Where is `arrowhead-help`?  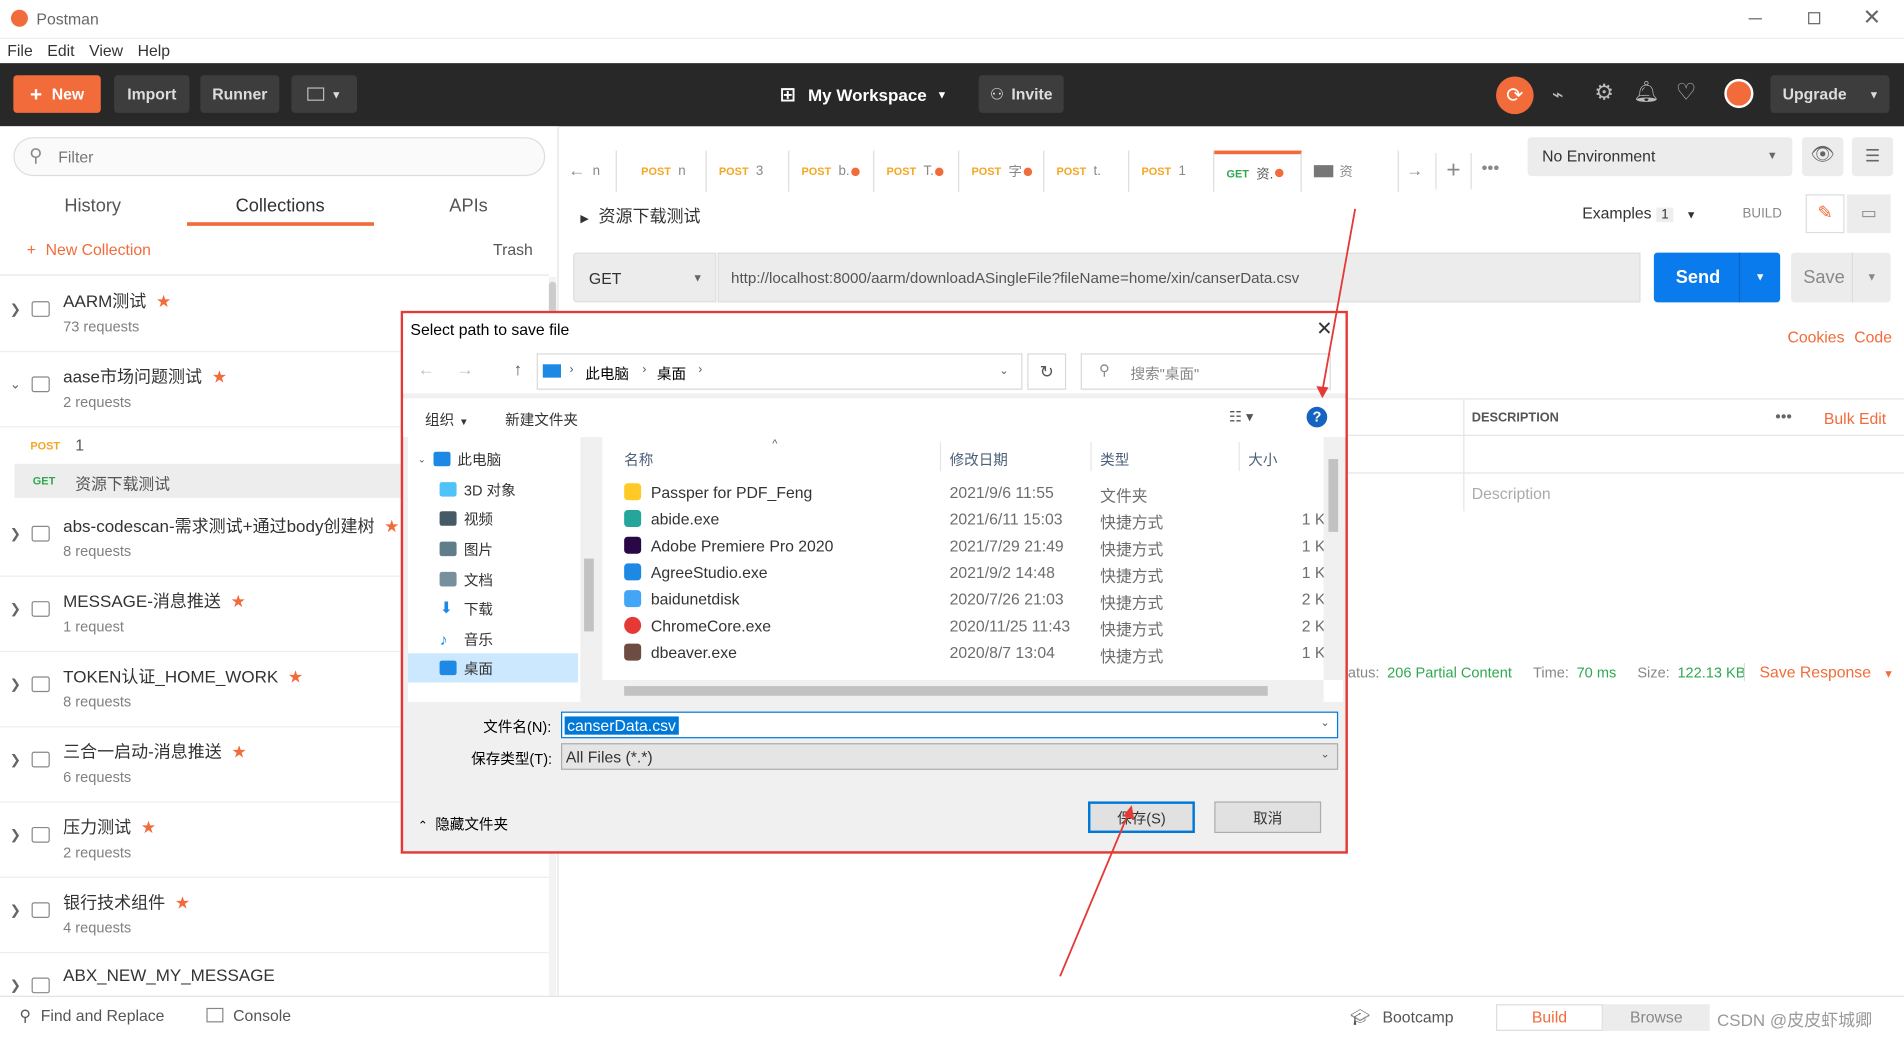
arrowhead-help is located at coordinates (1322, 392).